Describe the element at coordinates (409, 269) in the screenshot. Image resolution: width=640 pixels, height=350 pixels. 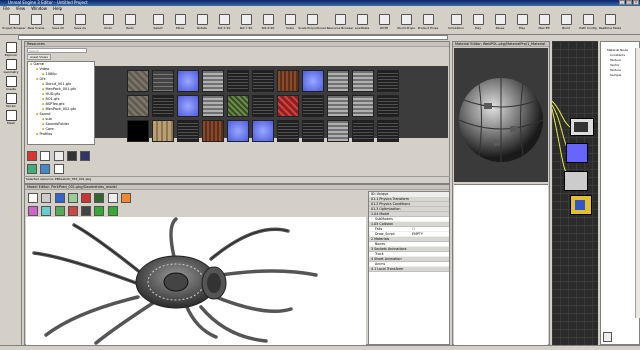
I see `property-category: 4.1 Local Transform` at that location.